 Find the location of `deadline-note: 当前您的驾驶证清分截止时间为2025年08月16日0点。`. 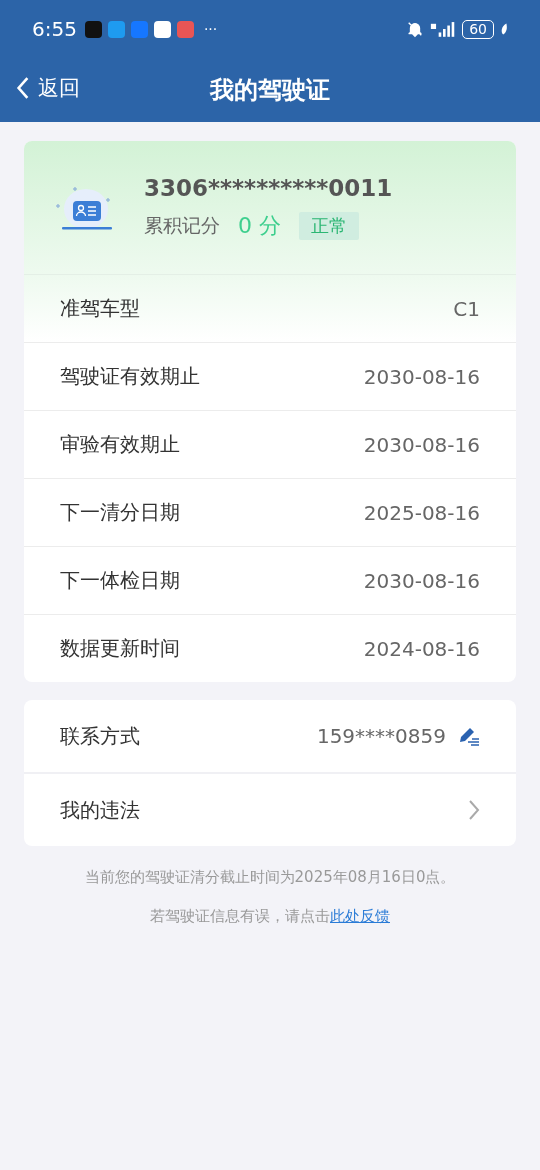

deadline-note: 当前您的驾驶证清分截止时间为2025年08月16日0点。 is located at coordinates (270, 877).